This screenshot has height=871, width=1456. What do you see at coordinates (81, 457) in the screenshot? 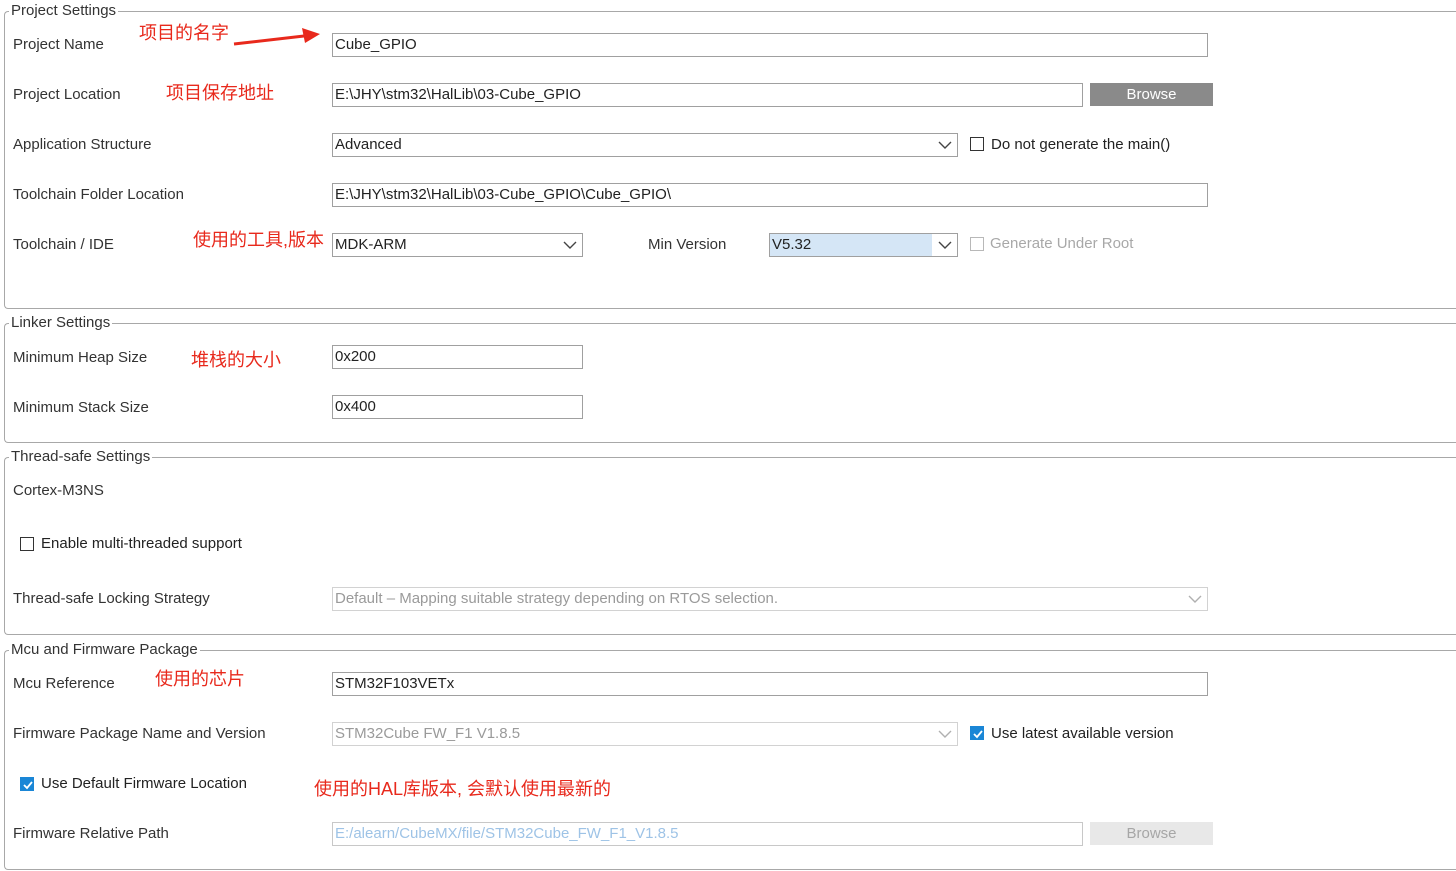
I see `thread-safe-title: Thread-safe Settings` at bounding box center [81, 457].